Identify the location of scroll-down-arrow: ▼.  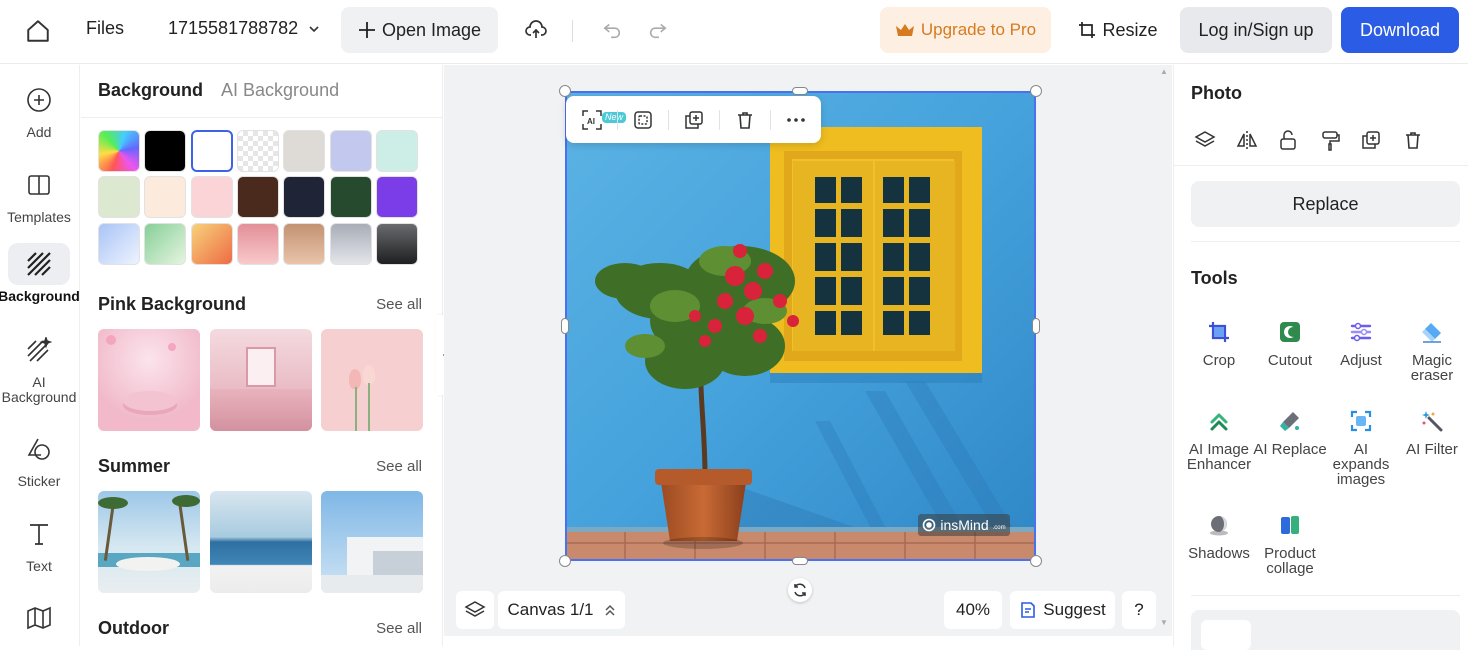
(1164, 622).